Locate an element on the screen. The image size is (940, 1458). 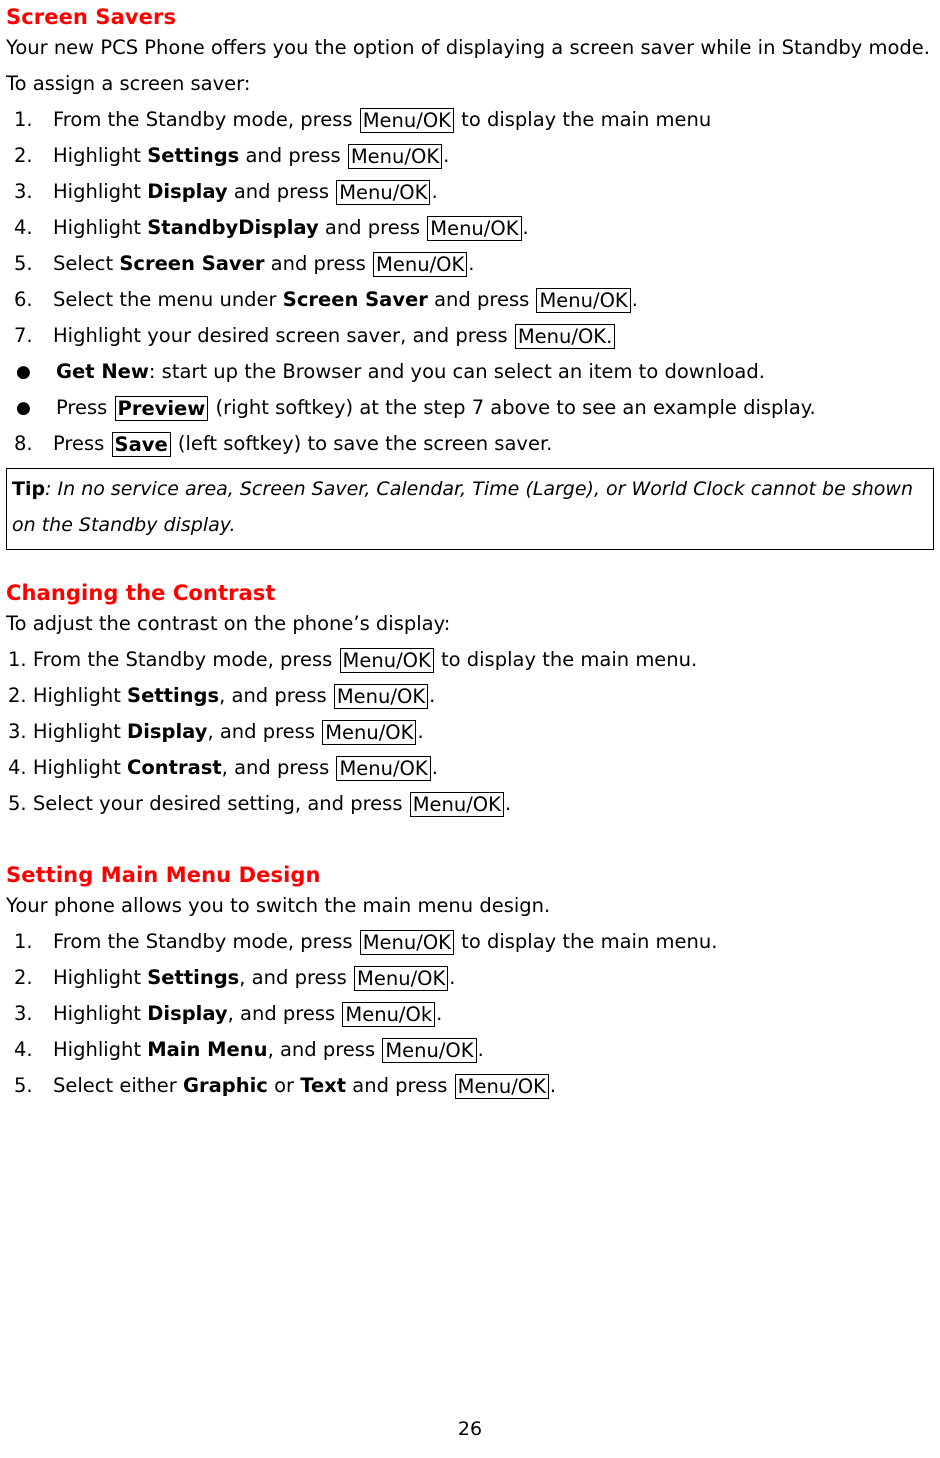
keycap-preview: Preview is located at coordinates (161, 408).